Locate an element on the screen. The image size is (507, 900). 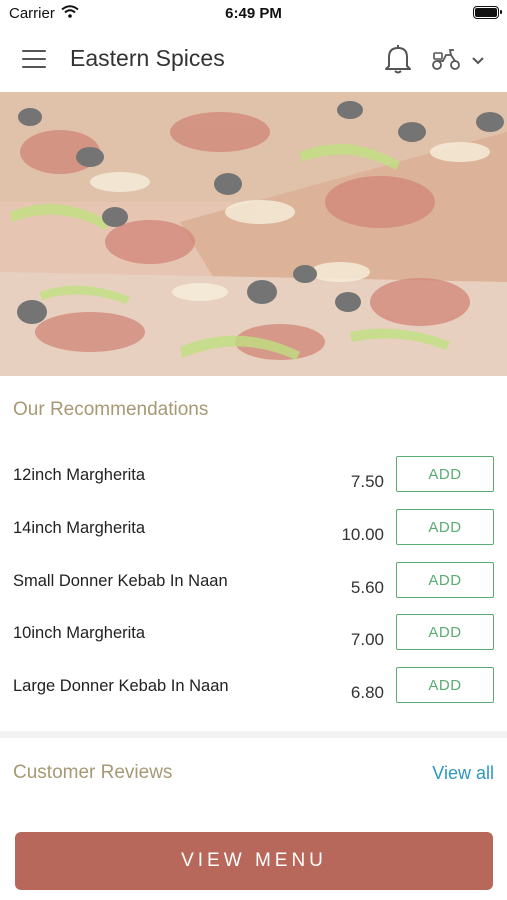
item-price: 10.00 is located at coordinates (362, 534).